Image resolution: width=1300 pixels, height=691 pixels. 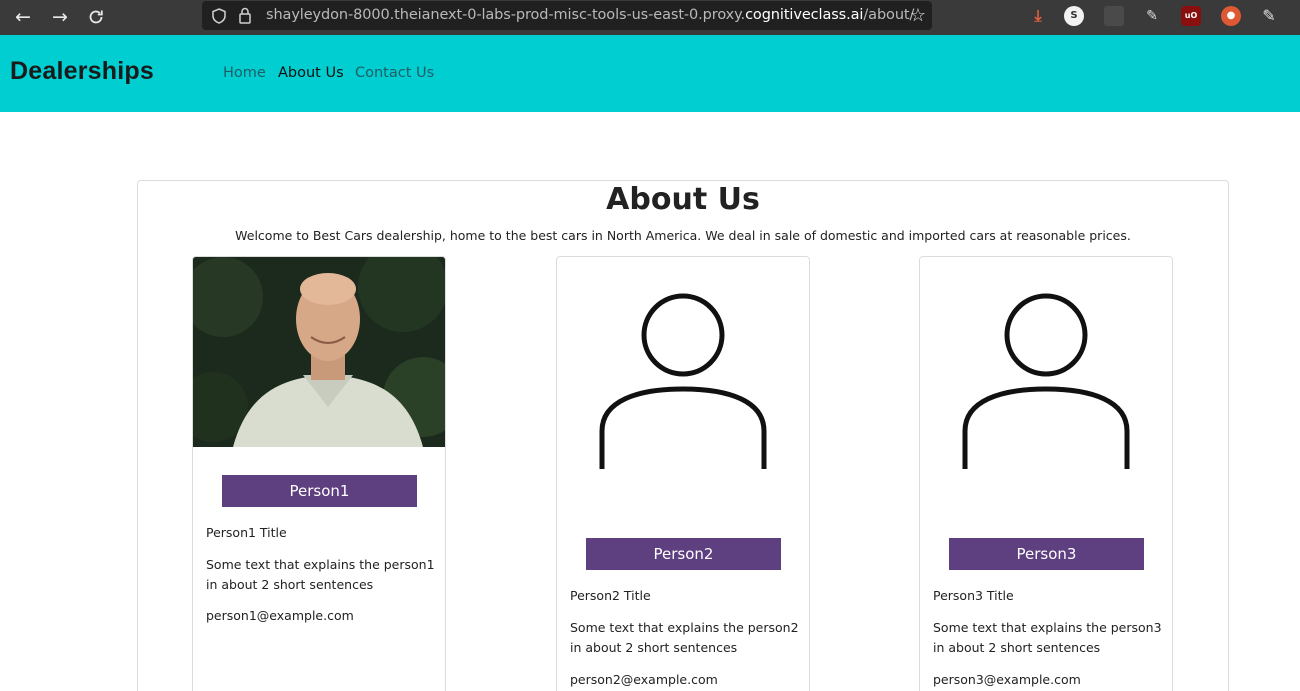 What do you see at coordinates (1046, 554) in the screenshot?
I see `person3-name: Person3` at bounding box center [1046, 554].